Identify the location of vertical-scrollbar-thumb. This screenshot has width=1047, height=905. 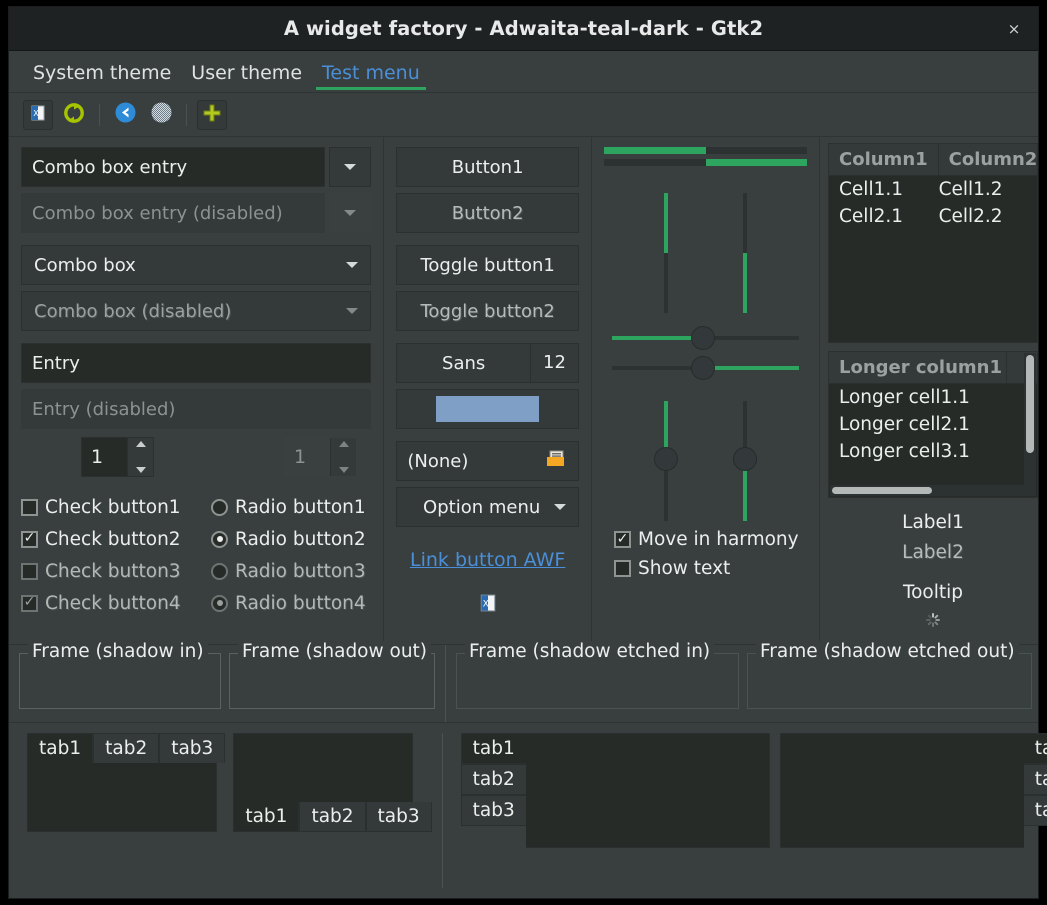
(1030, 404).